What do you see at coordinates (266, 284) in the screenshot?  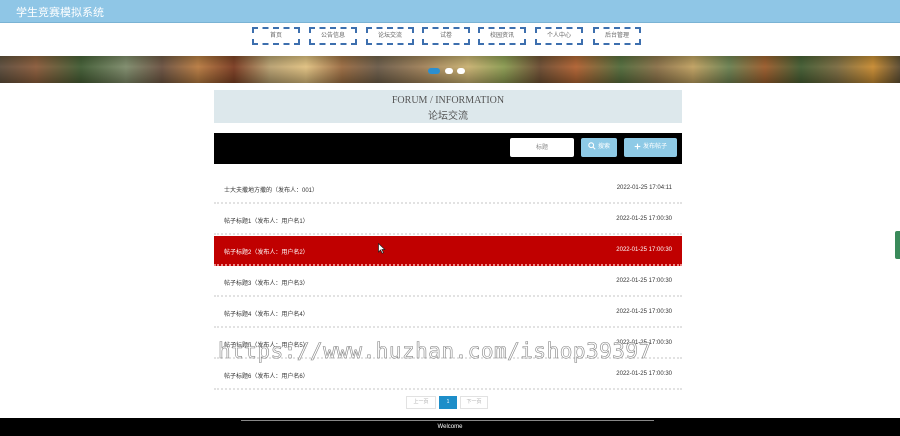 I see `post-title: 帖子标题3（发布人：用户名3）` at bounding box center [266, 284].